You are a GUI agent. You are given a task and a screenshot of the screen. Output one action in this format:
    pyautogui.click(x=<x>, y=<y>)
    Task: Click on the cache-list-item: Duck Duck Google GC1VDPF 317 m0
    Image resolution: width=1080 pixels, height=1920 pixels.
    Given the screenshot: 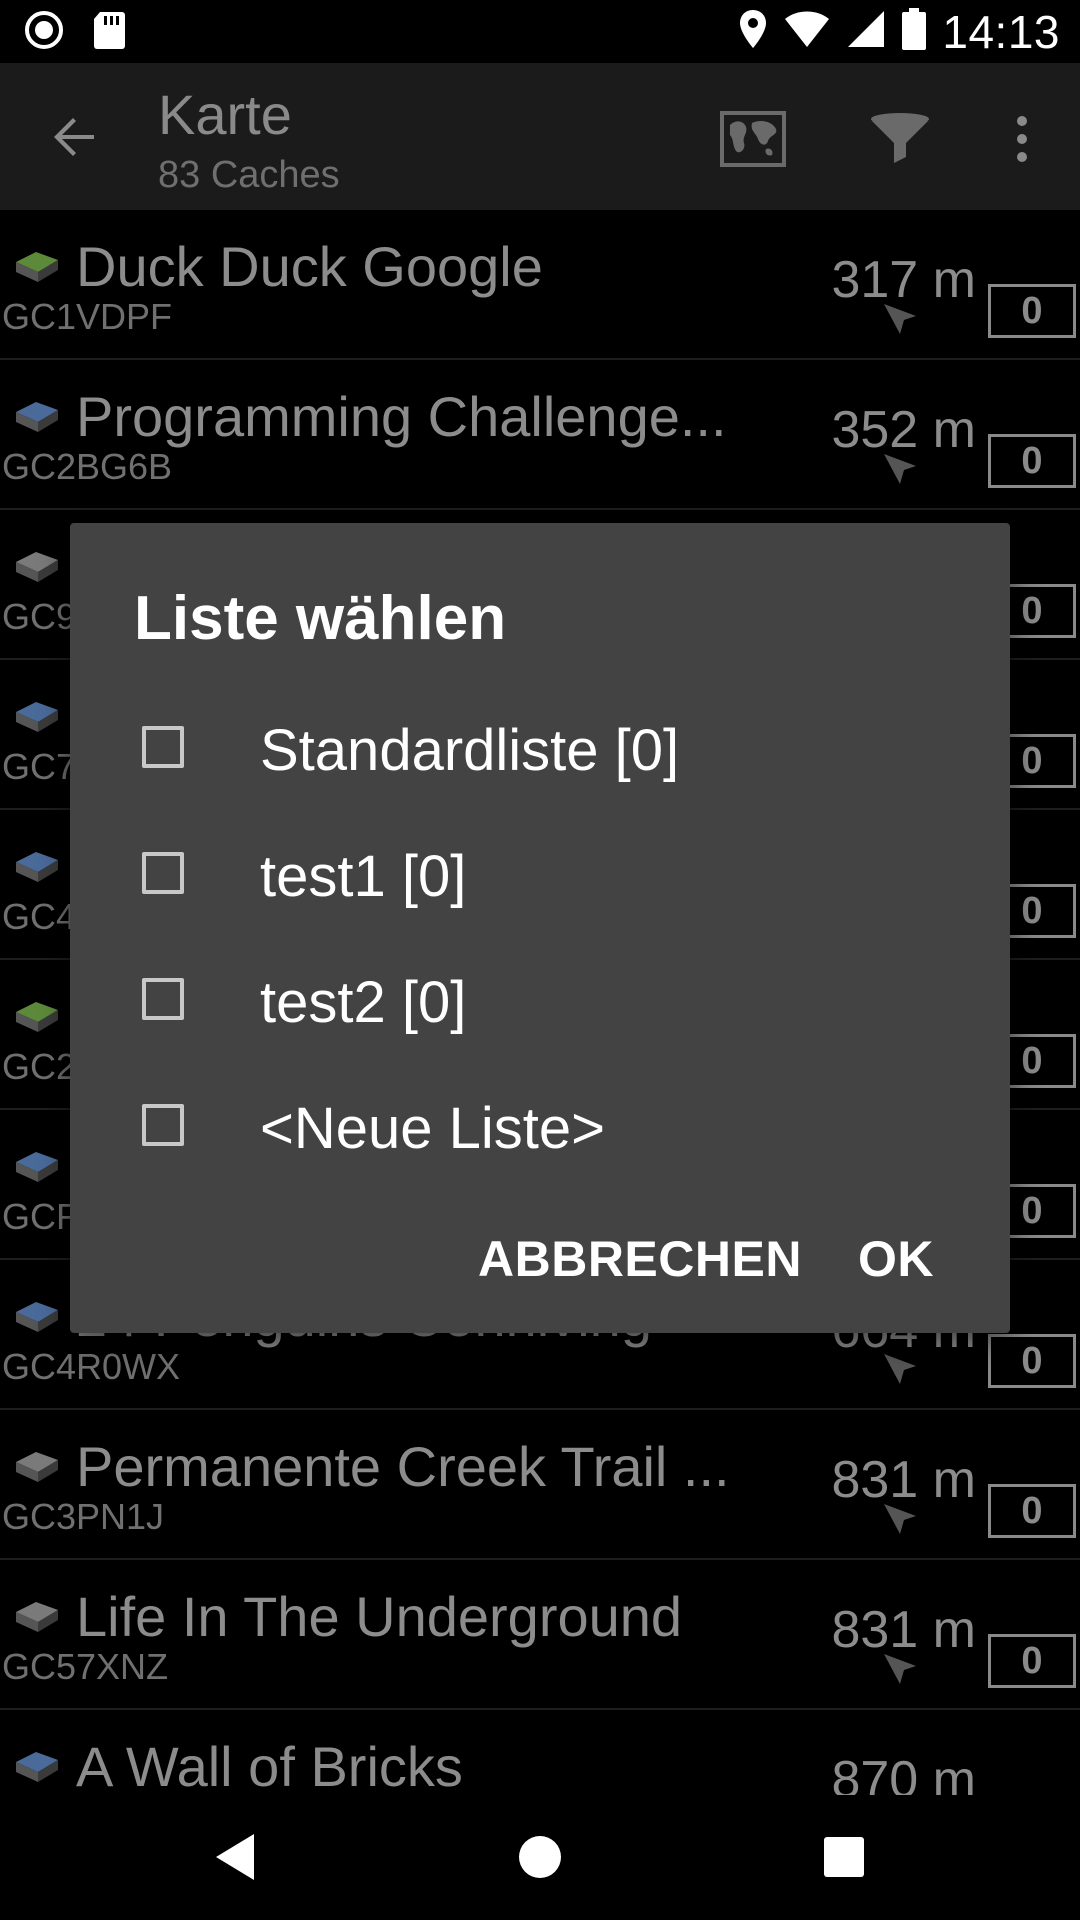 What is the action you would take?
    pyautogui.click(x=540, y=285)
    